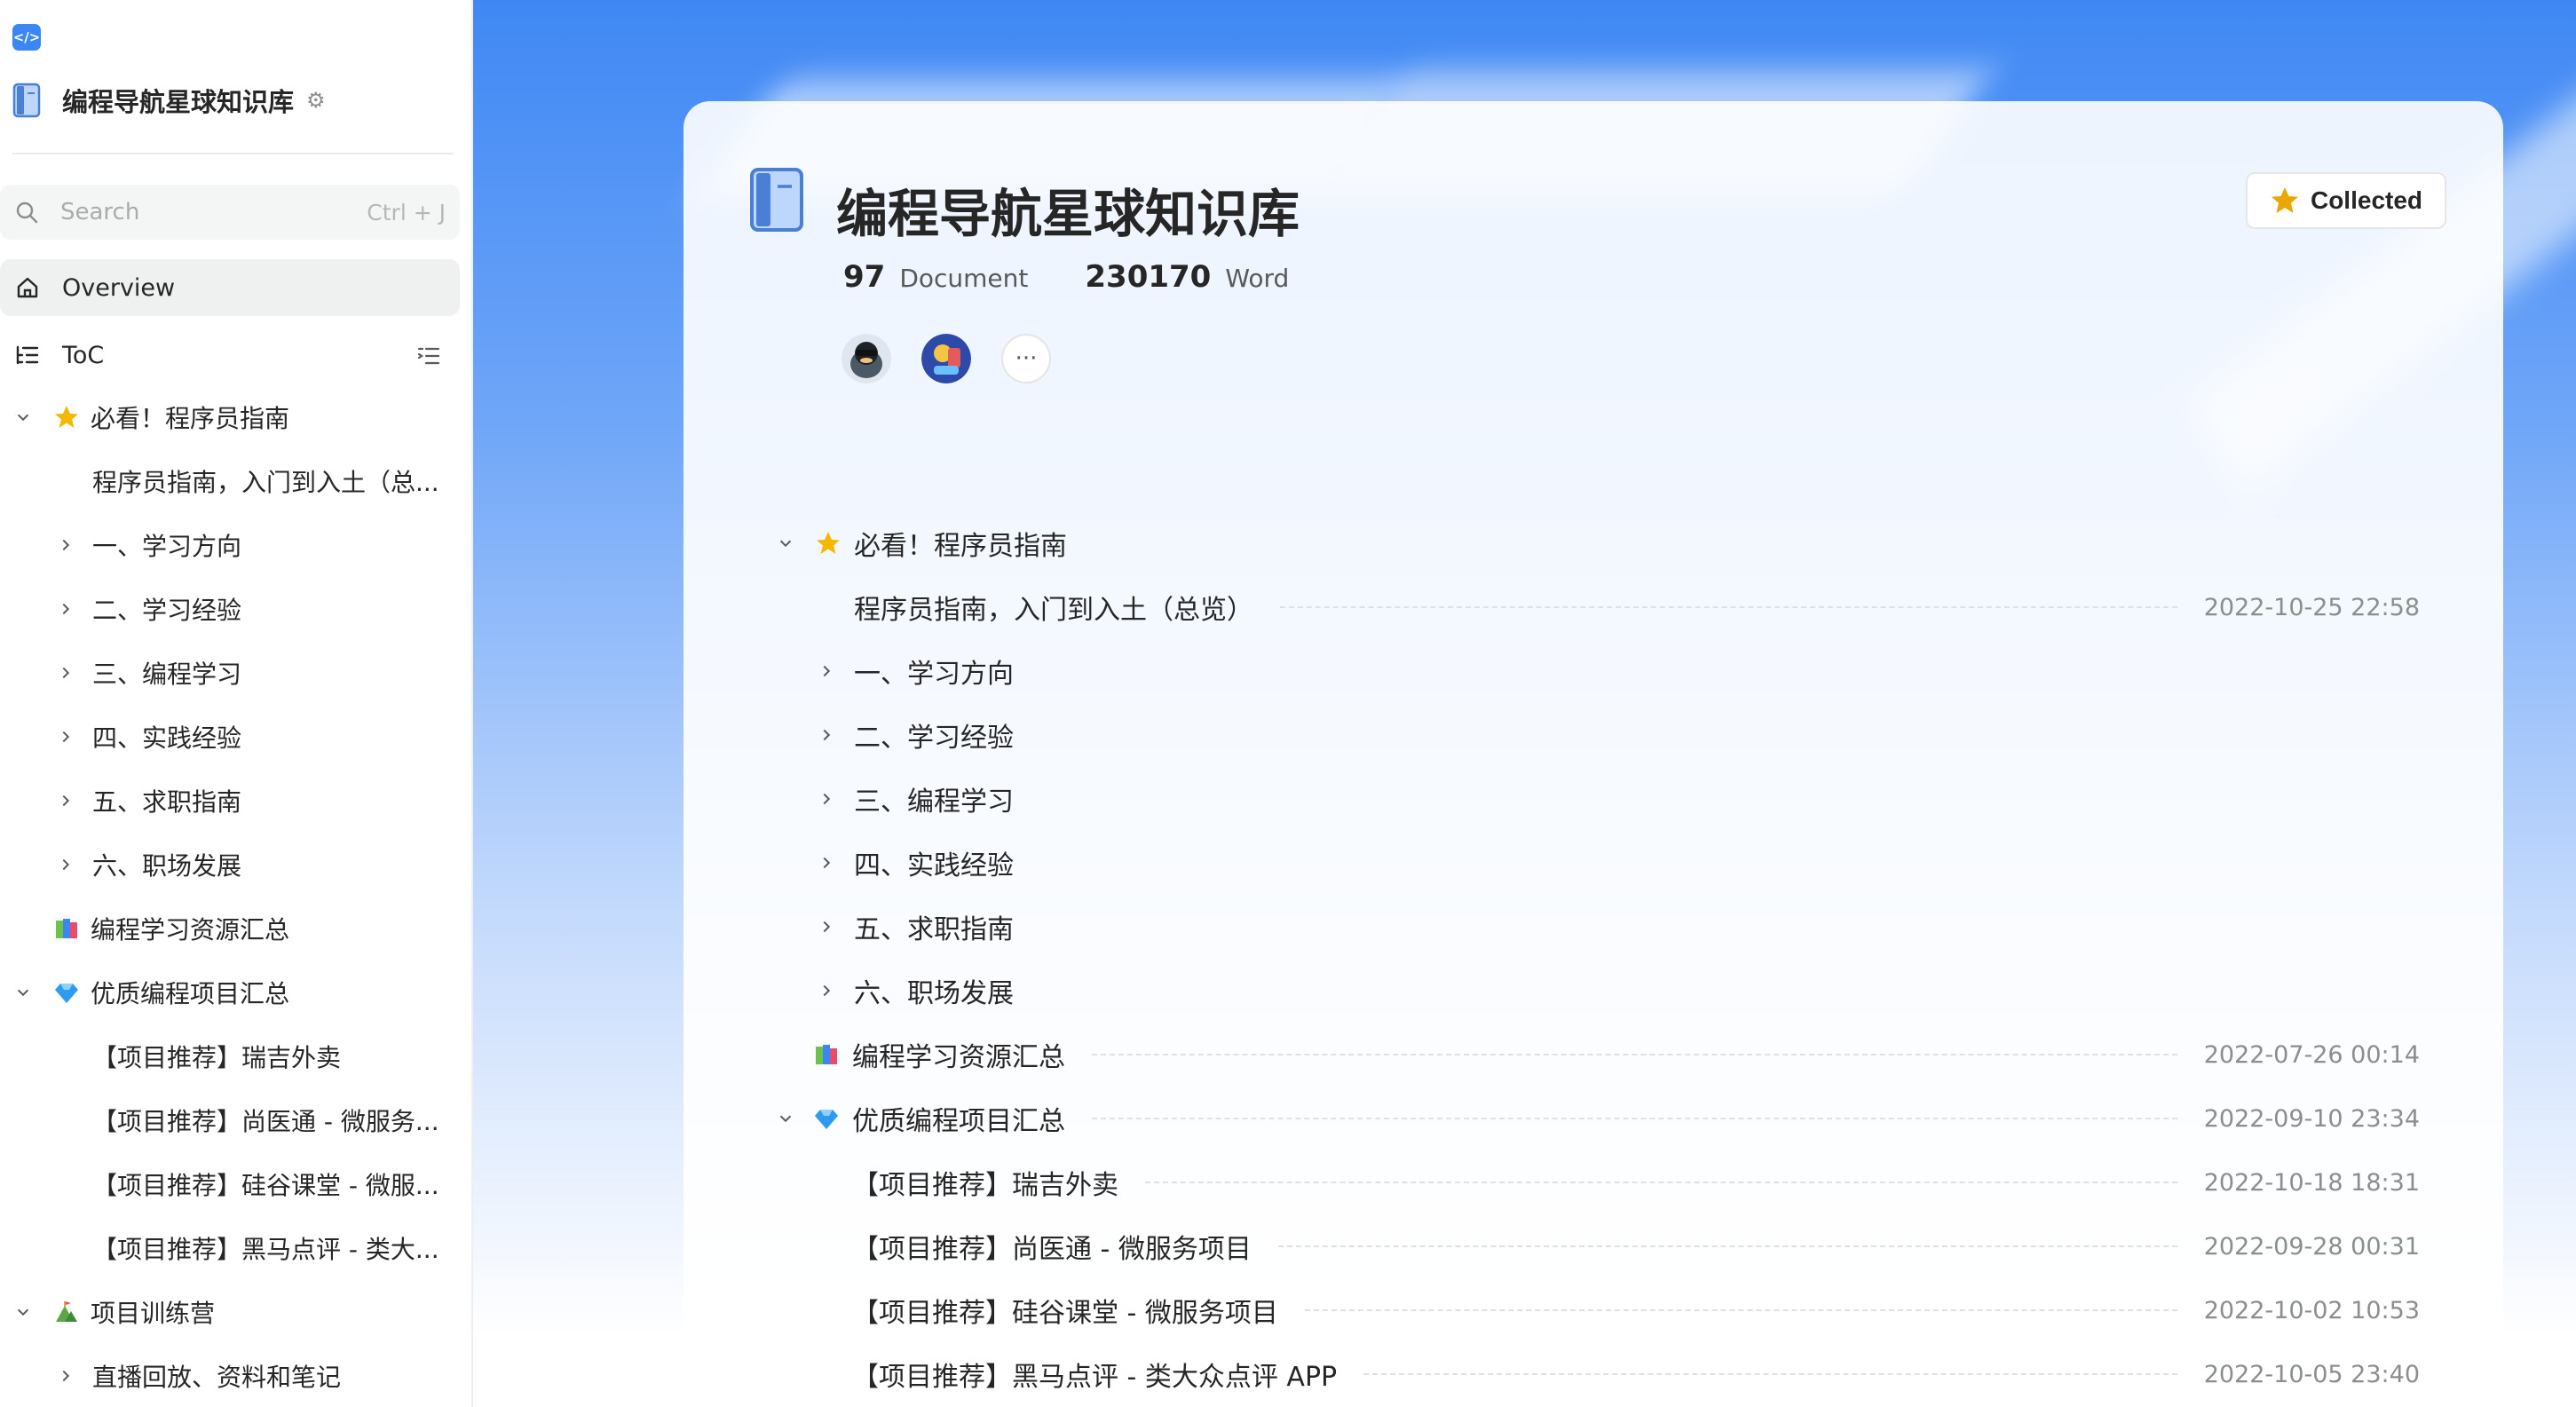  What do you see at coordinates (190, 993) in the screenshot?
I see `tree-item-label: 优质编程项目汇总` at bounding box center [190, 993].